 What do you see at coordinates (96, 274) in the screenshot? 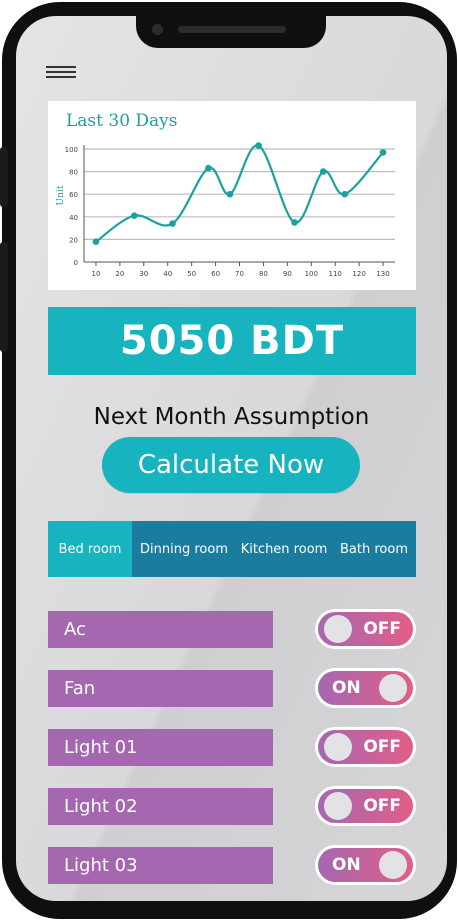
I see `x-tick-label: 10` at bounding box center [96, 274].